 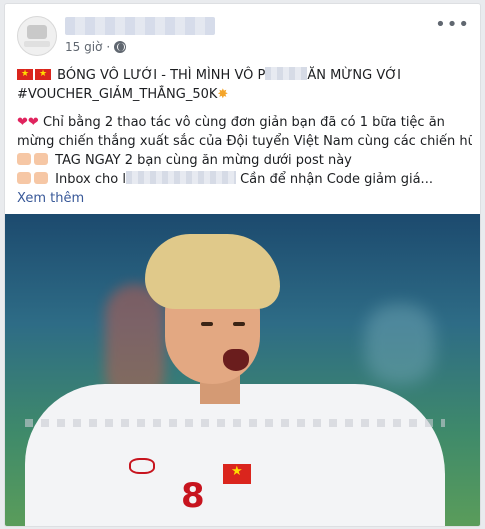 I want to click on see-more-link: Xem thêm, so click(x=244, y=198).